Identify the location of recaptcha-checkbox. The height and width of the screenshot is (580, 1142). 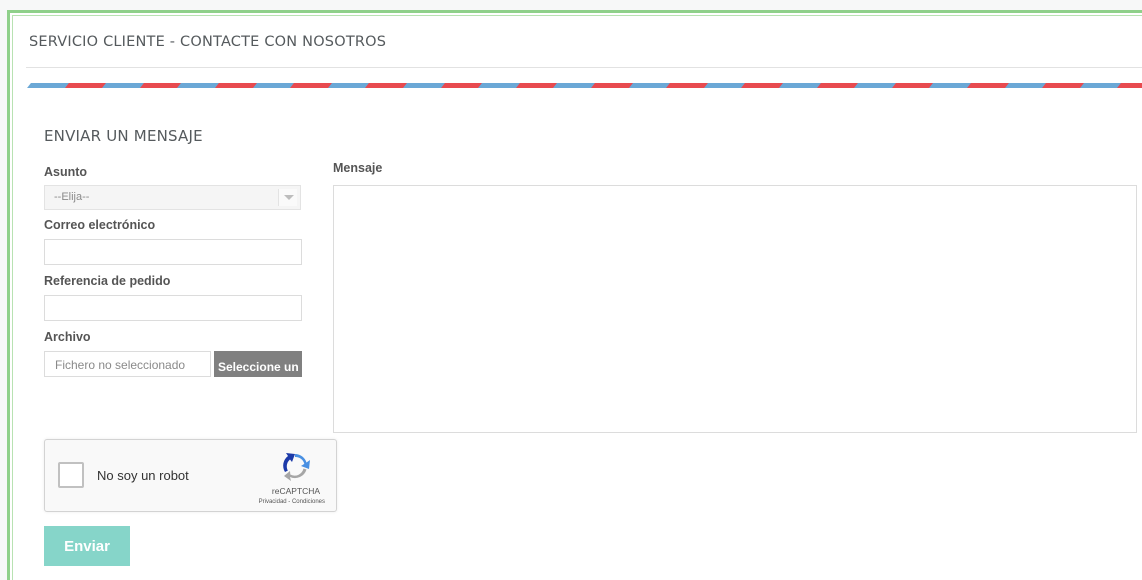
(71, 475).